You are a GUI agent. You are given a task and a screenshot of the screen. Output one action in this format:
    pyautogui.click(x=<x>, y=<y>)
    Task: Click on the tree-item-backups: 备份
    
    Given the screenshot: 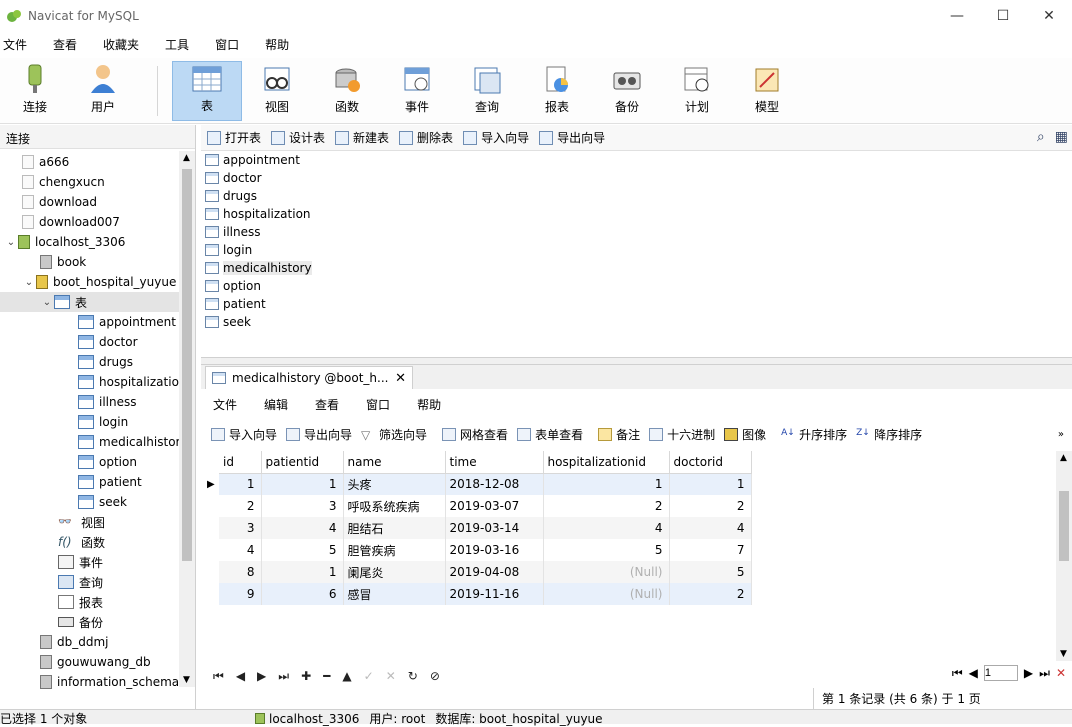 What is the action you would take?
    pyautogui.click(x=80, y=622)
    